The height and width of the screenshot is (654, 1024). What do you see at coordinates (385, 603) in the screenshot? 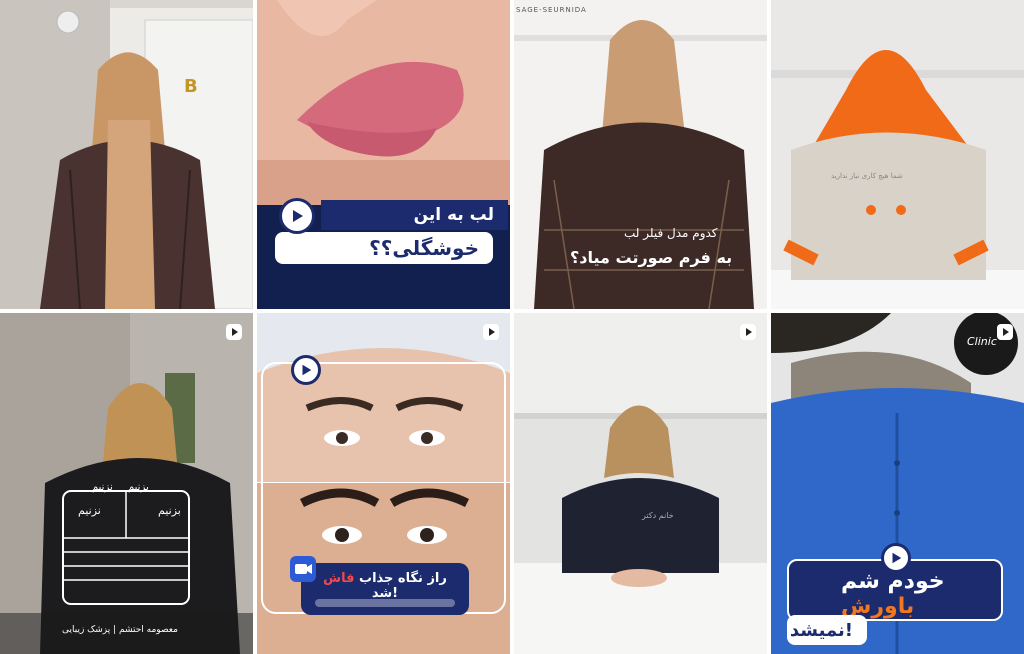
I see `caption-underline` at bounding box center [385, 603].